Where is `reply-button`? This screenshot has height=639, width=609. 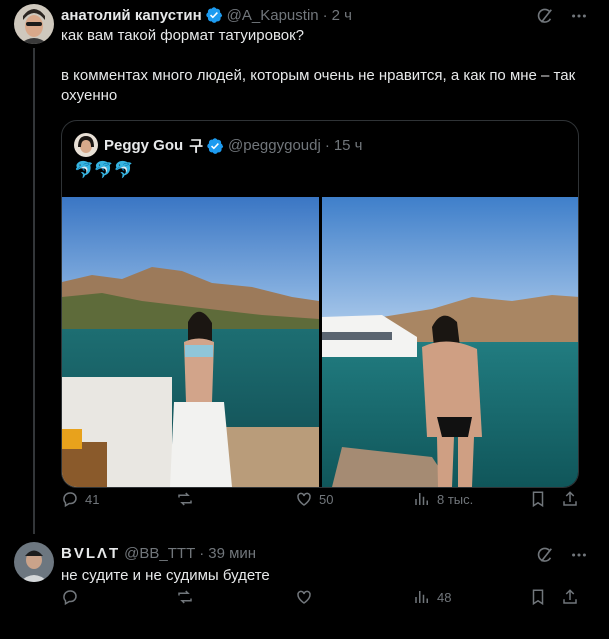 reply-button is located at coordinates (73, 597).